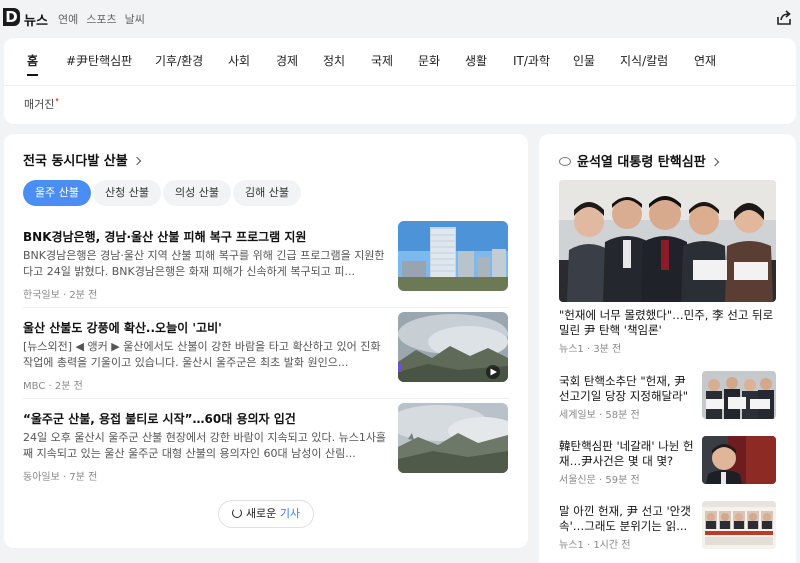 The width and height of the screenshot is (800, 563). I want to click on article-meta: 동아일보 · 7분 전, so click(60, 477).